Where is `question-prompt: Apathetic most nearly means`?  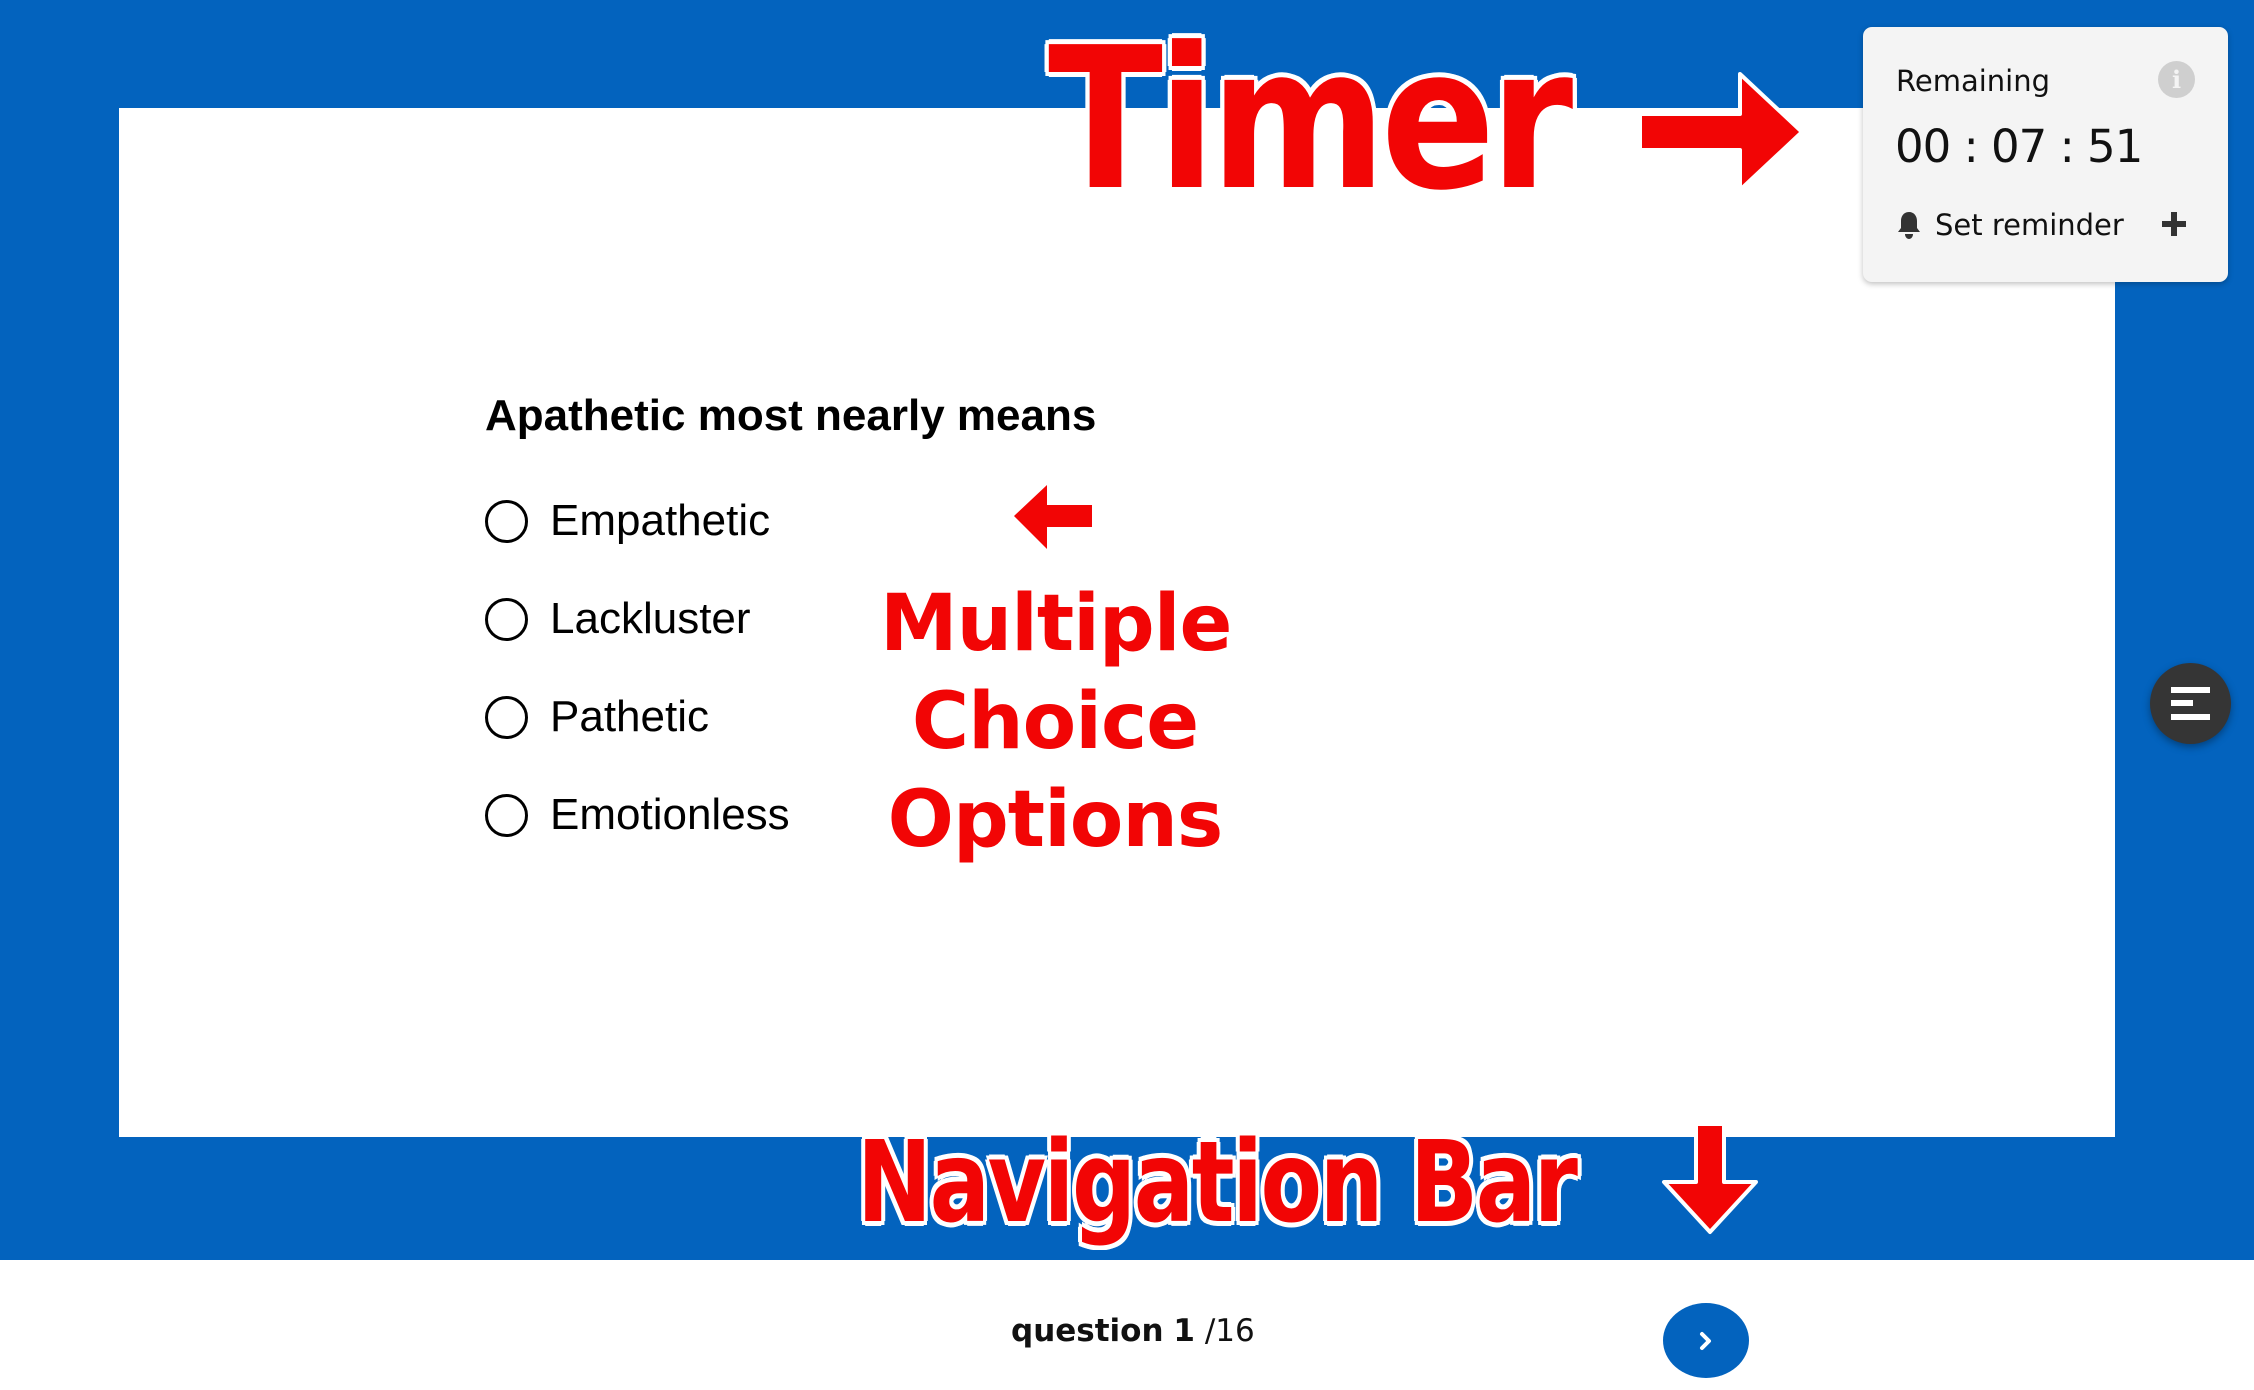 question-prompt: Apathetic most nearly means is located at coordinates (791, 415).